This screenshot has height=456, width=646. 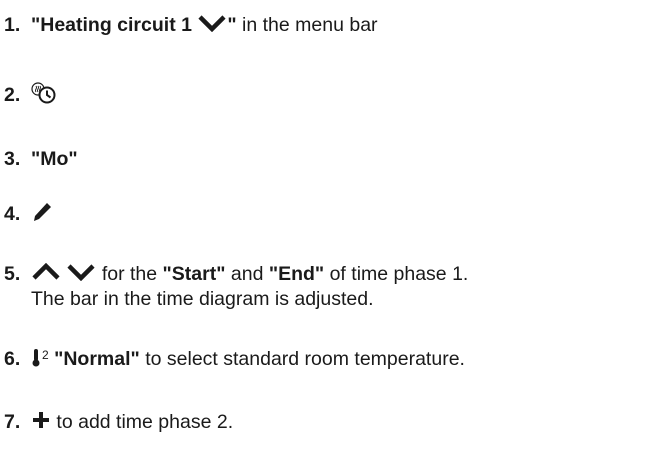 I want to click on pencil-icon, so click(x=42, y=215).